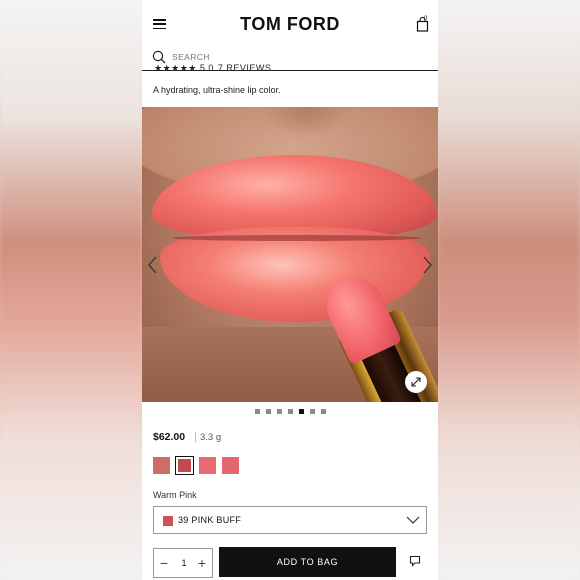 The height and width of the screenshot is (580, 580). I want to click on selected-shade-chip, so click(168, 521).